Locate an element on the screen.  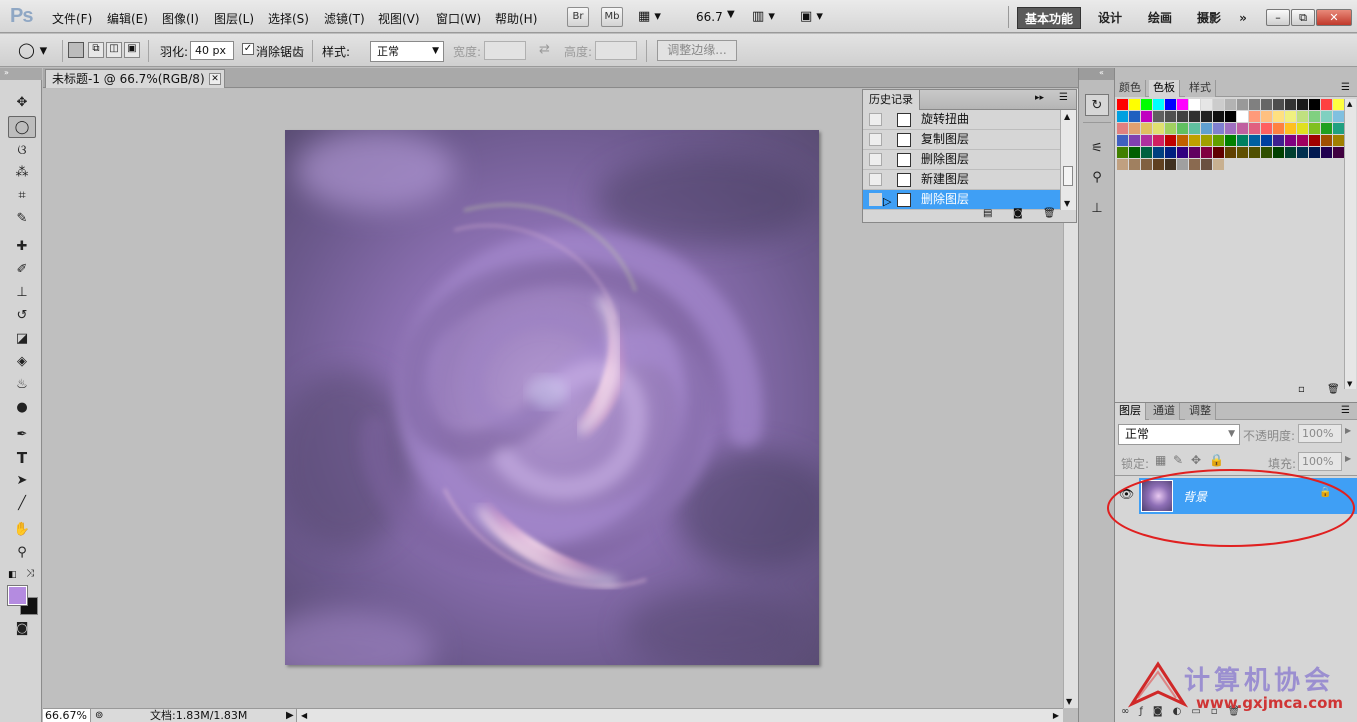
eraser-tool-icon: ◪ is located at coordinates (22, 339).